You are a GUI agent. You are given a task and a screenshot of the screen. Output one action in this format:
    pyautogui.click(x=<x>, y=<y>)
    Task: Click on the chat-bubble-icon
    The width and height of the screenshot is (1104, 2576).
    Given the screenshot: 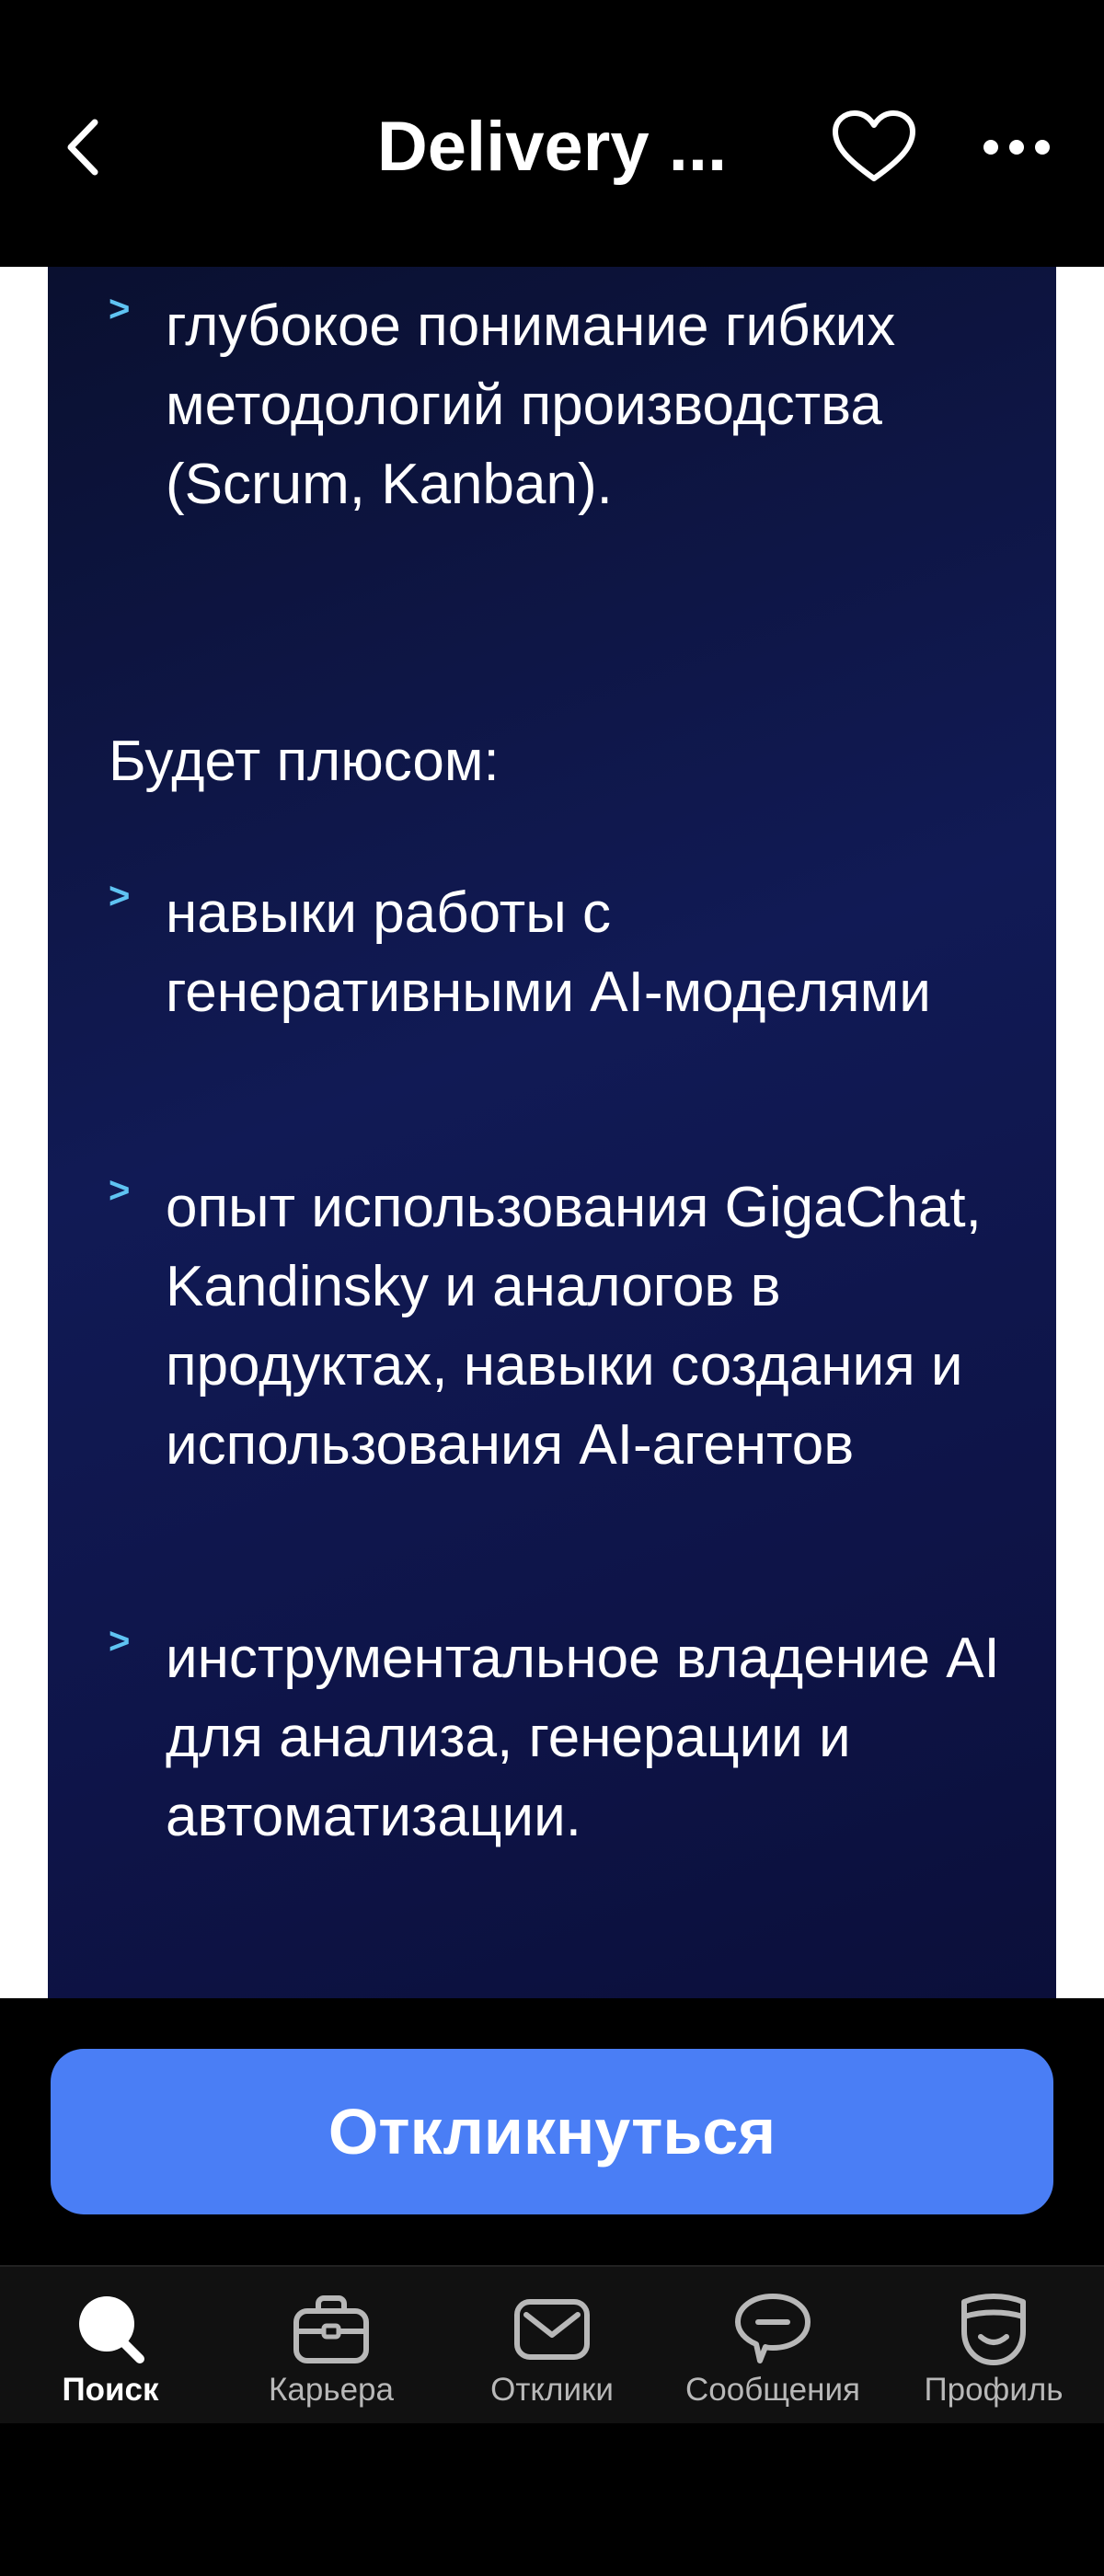 What is the action you would take?
    pyautogui.click(x=773, y=2328)
    